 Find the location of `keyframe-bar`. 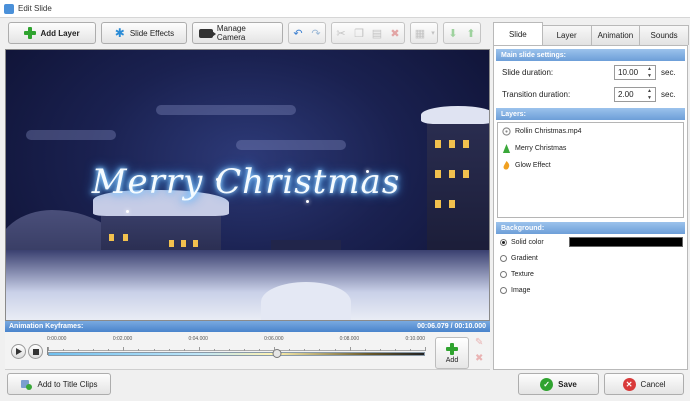

keyframe-bar is located at coordinates (236, 354).